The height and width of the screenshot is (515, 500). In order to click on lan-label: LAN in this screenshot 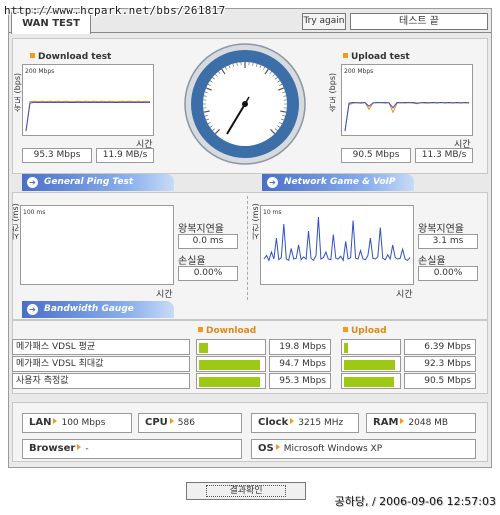, I will do `click(40, 422)`.